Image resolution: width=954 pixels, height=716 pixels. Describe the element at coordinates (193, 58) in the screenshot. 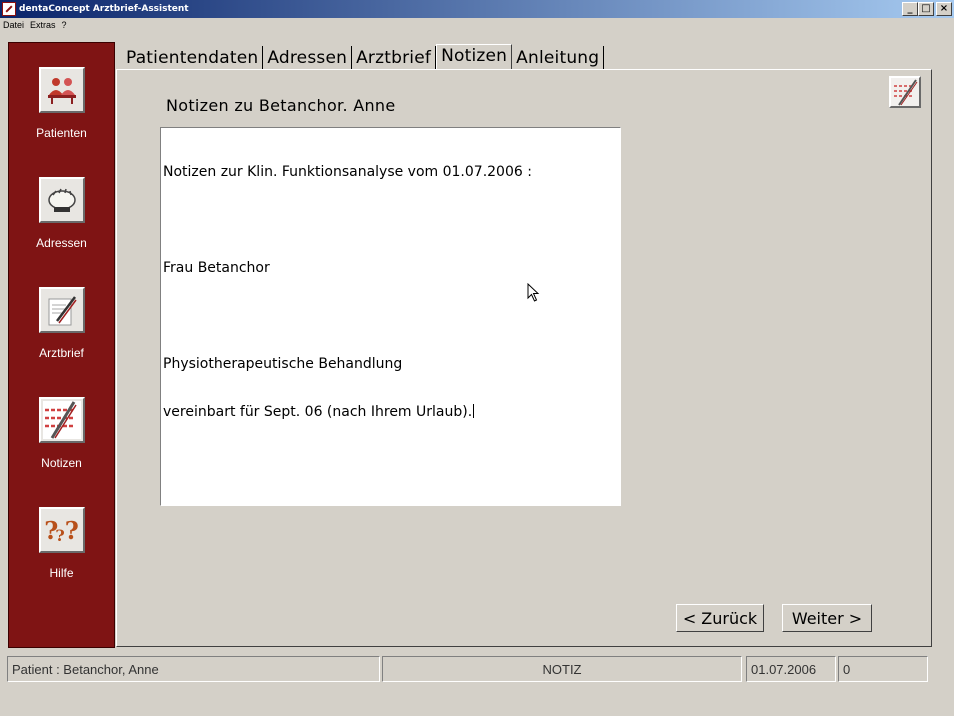

I see `tab-patientendaten: Patientendaten` at that location.